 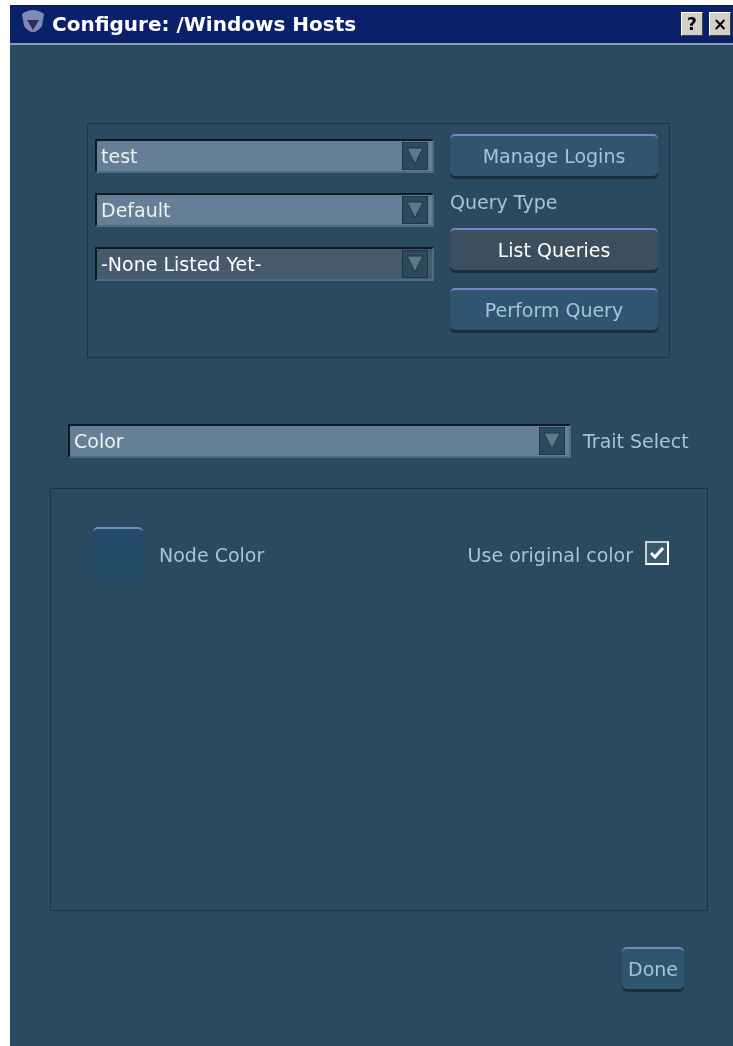 What do you see at coordinates (264, 156) in the screenshot?
I see `dropdown: test` at bounding box center [264, 156].